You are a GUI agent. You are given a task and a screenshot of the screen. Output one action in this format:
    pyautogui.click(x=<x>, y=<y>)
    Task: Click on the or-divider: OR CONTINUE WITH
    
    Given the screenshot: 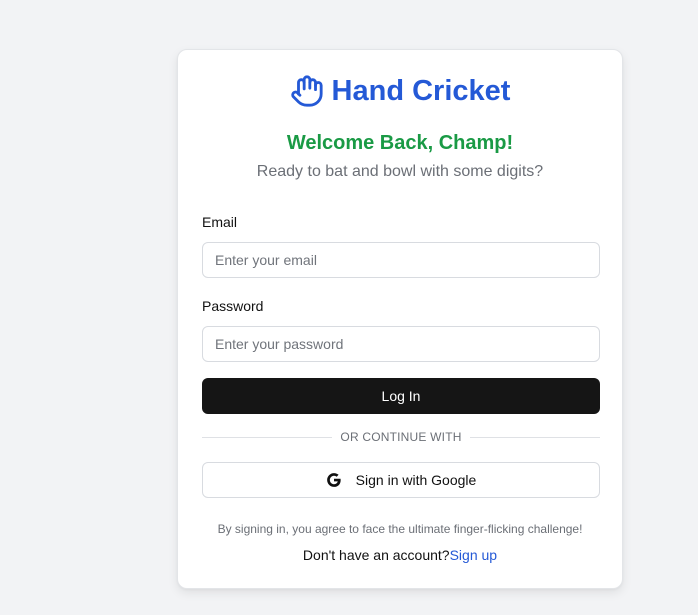 What is the action you would take?
    pyautogui.click(x=401, y=437)
    